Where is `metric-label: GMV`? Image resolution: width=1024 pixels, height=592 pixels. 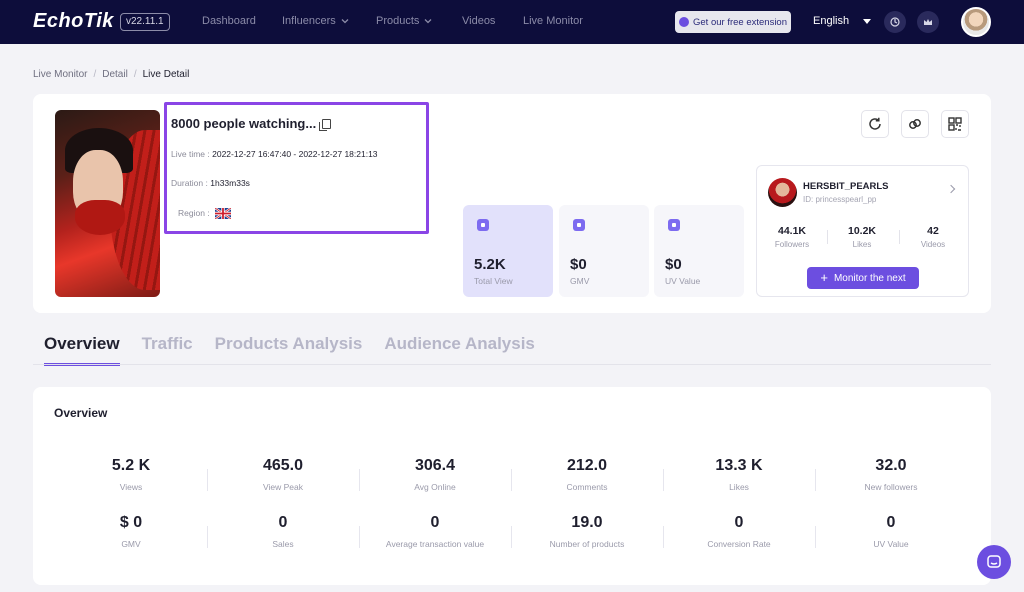
metric-label: GMV is located at coordinates (131, 544).